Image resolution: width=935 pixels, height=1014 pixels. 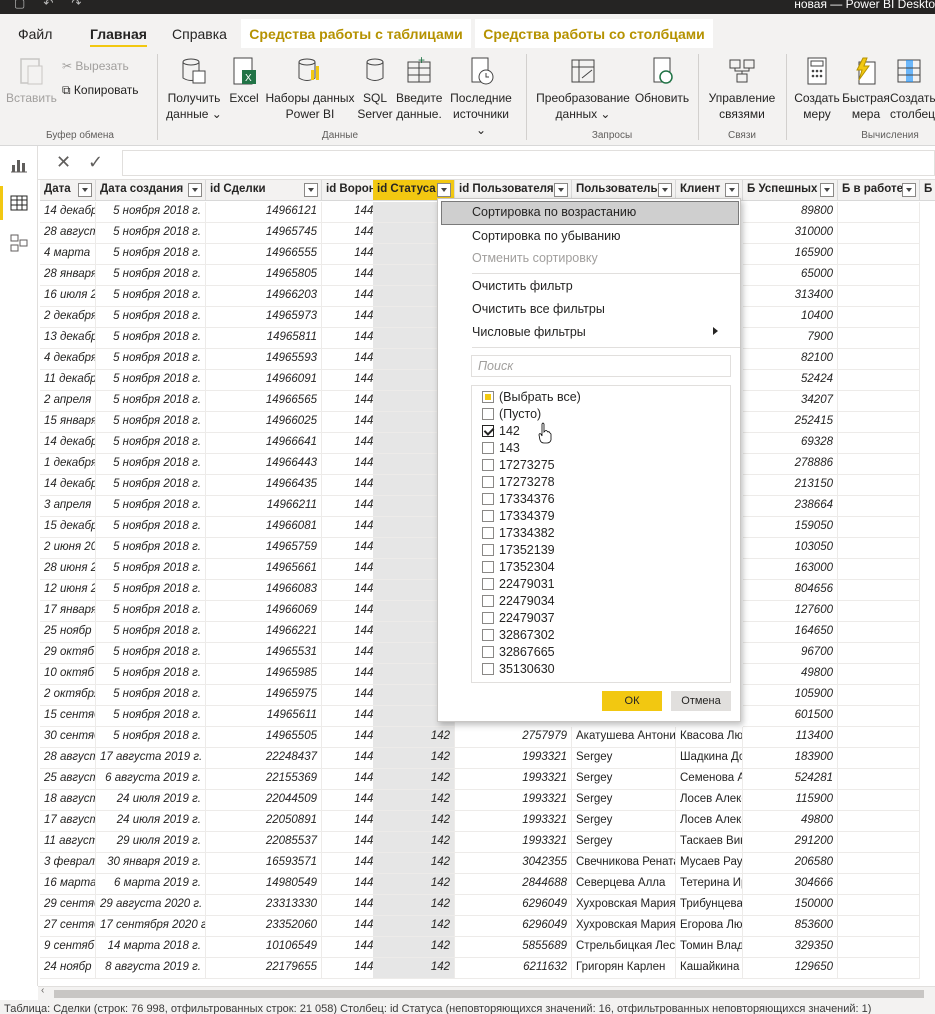 What do you see at coordinates (151, 800) in the screenshot?
I see `table-cell: 24 июля 2019 г.` at bounding box center [151, 800].